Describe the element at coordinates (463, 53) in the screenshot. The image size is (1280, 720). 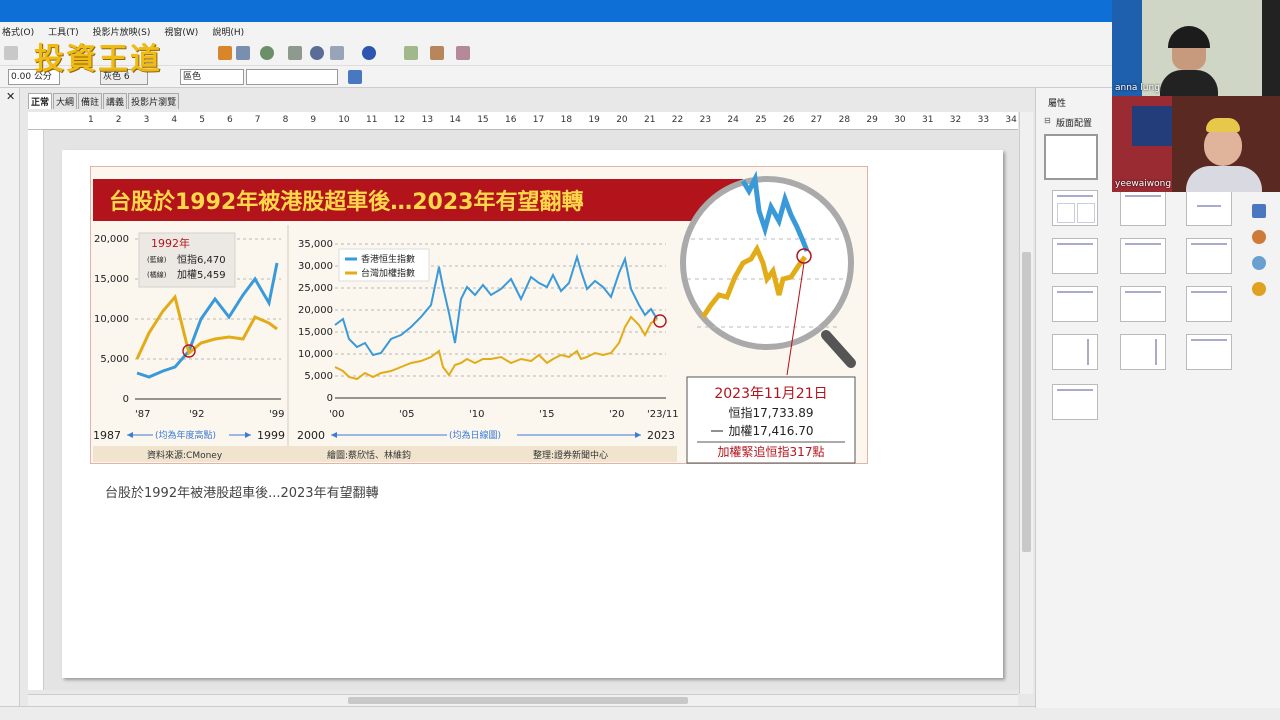
I see `presentation-icon` at that location.